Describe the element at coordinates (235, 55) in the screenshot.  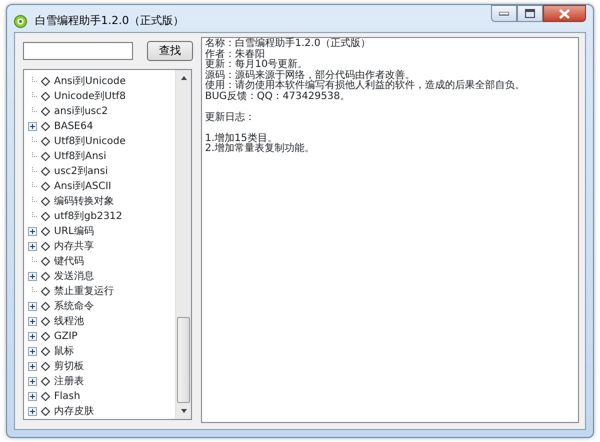
I see `details-line: 作者：朱春阳` at that location.